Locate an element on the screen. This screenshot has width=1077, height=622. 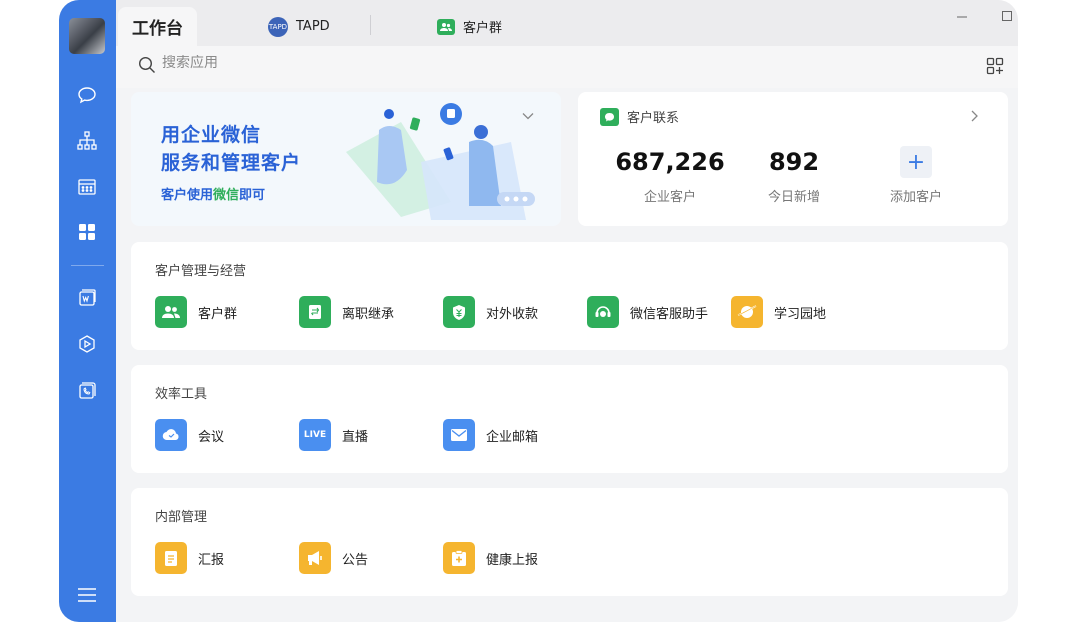
customer-contact-icon is located at coordinates (609, 116).